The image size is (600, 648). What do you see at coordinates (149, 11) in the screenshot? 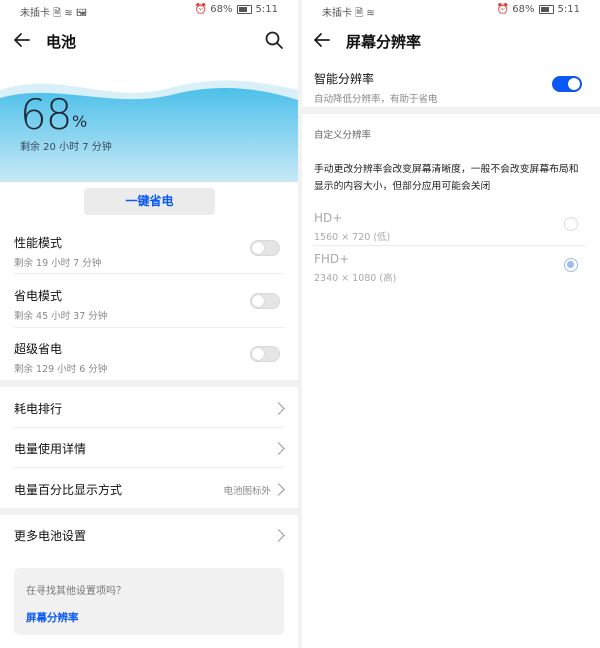
I see `status-bar: 未插卡 🗎 ≋ 🖼 ⏰ 68% 5:11` at bounding box center [149, 11].